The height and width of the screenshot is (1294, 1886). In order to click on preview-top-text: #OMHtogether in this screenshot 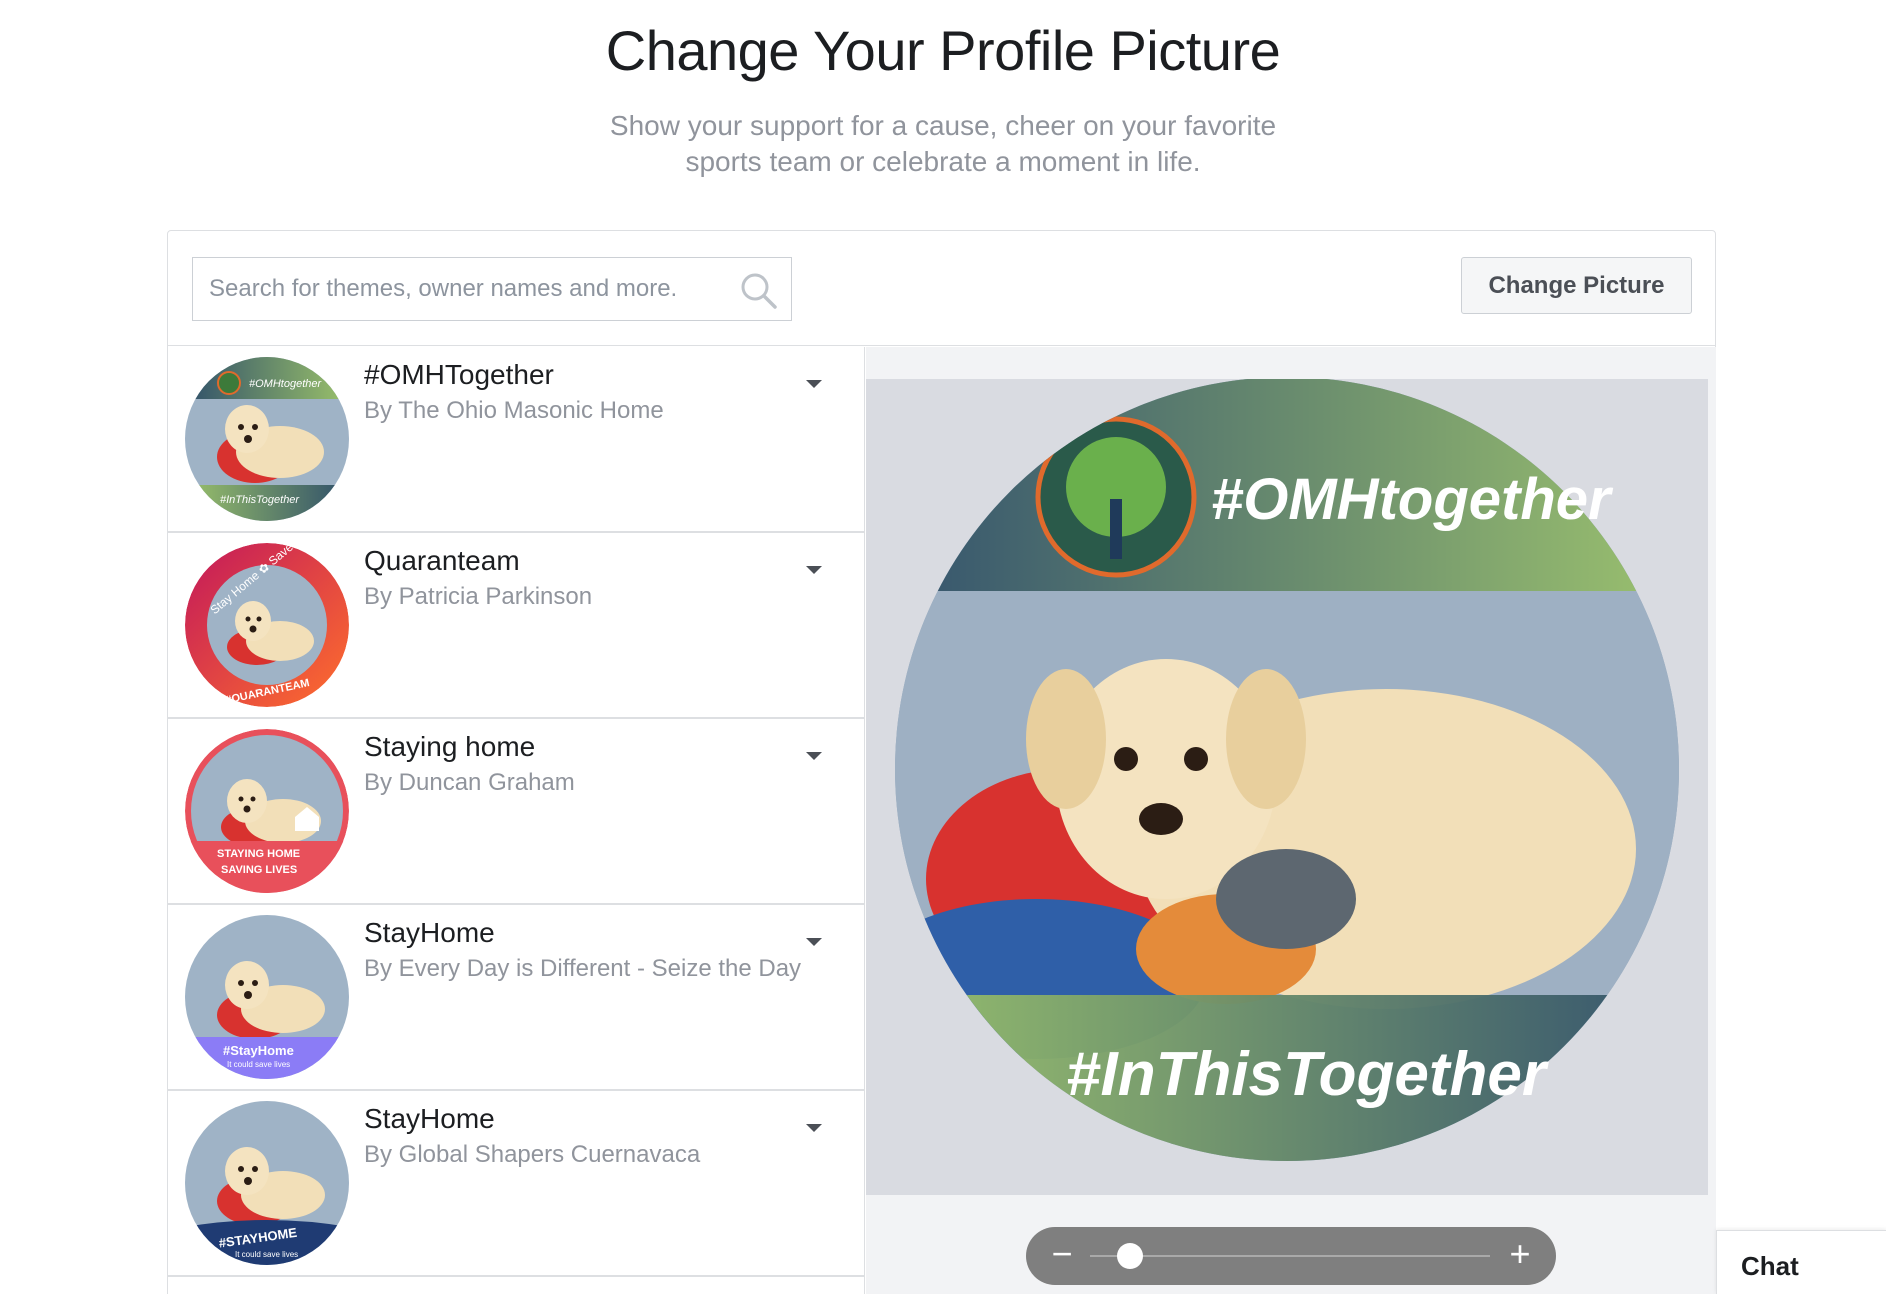, I will do `click(1412, 499)`.